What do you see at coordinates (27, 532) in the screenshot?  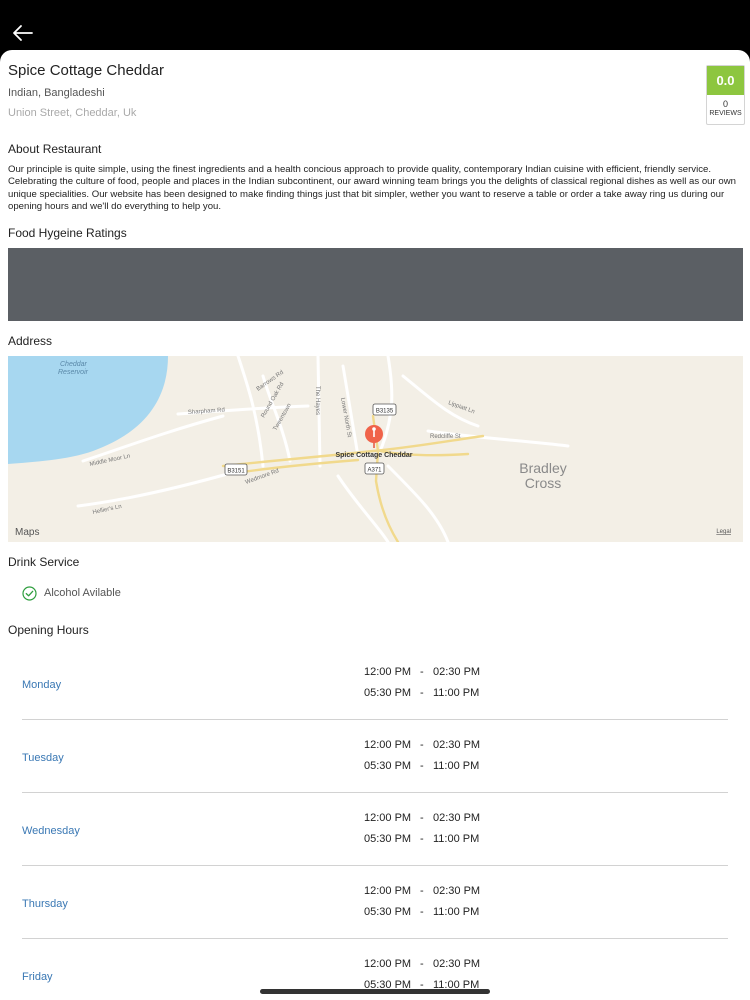 I see `maps-brand: Maps` at bounding box center [27, 532].